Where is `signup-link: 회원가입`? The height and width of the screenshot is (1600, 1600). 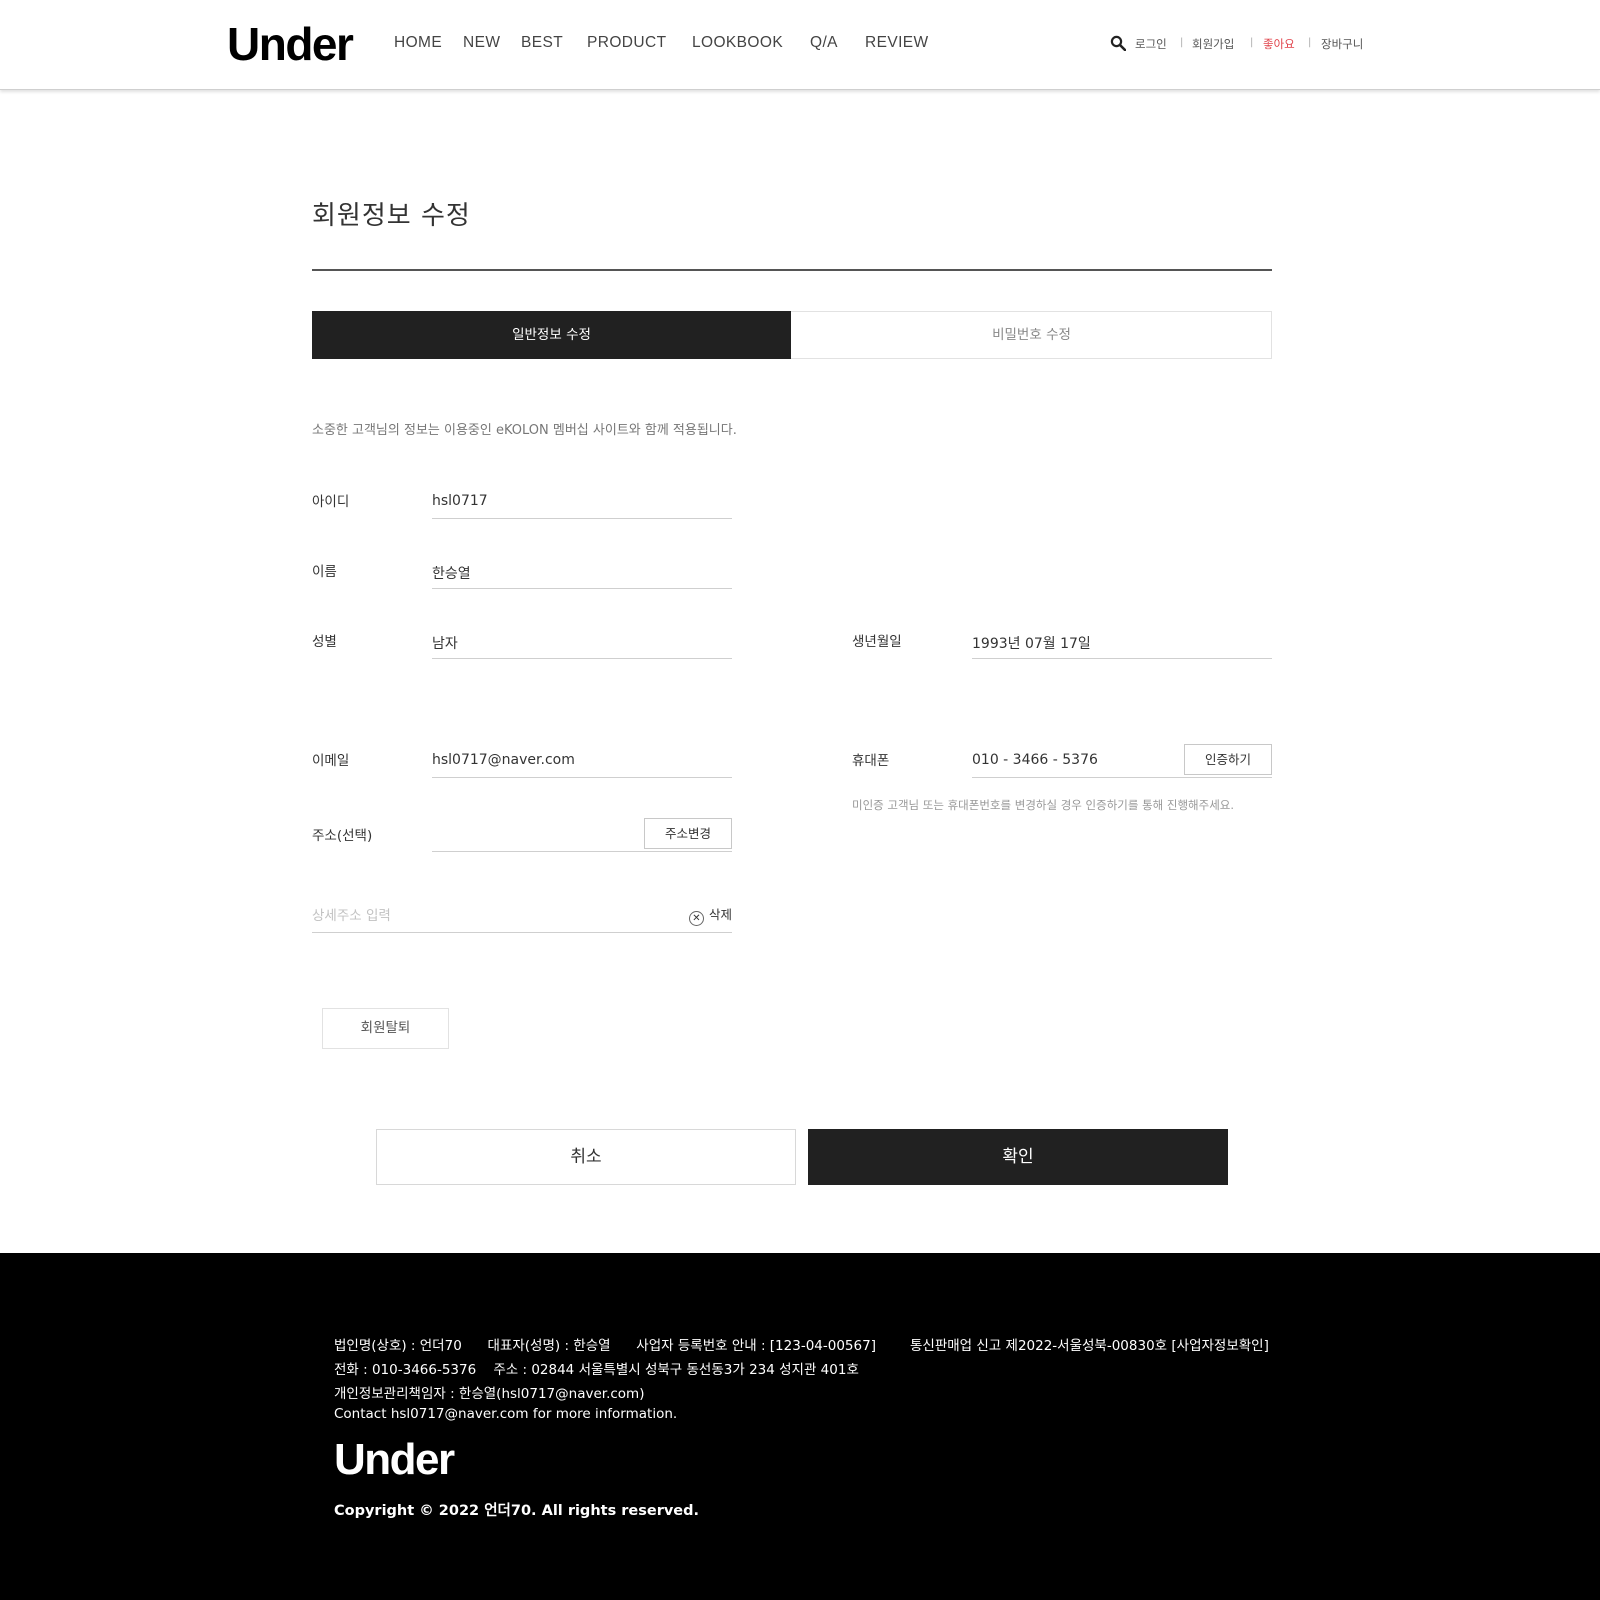 signup-link: 회원가입 is located at coordinates (1213, 44).